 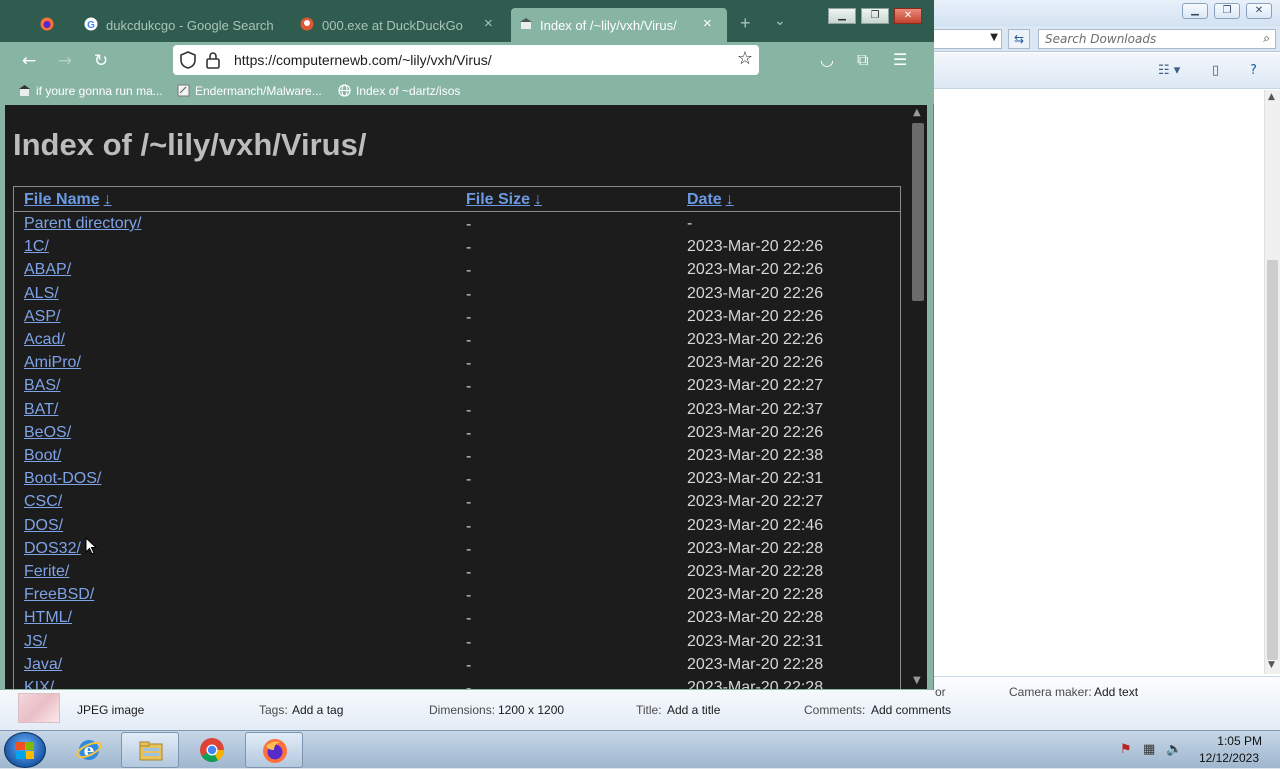 What do you see at coordinates (39, 684) in the screenshot?
I see `file-link: KIX/` at bounding box center [39, 684].